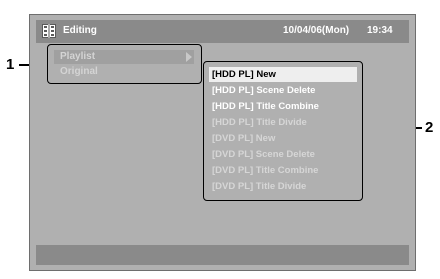 Image resolution: width=440 pixels, height=279 pixels. Describe the element at coordinates (283, 106) in the screenshot. I see `submenu-item-hdd-title-combine: [HDD PL] Title Combine` at that location.